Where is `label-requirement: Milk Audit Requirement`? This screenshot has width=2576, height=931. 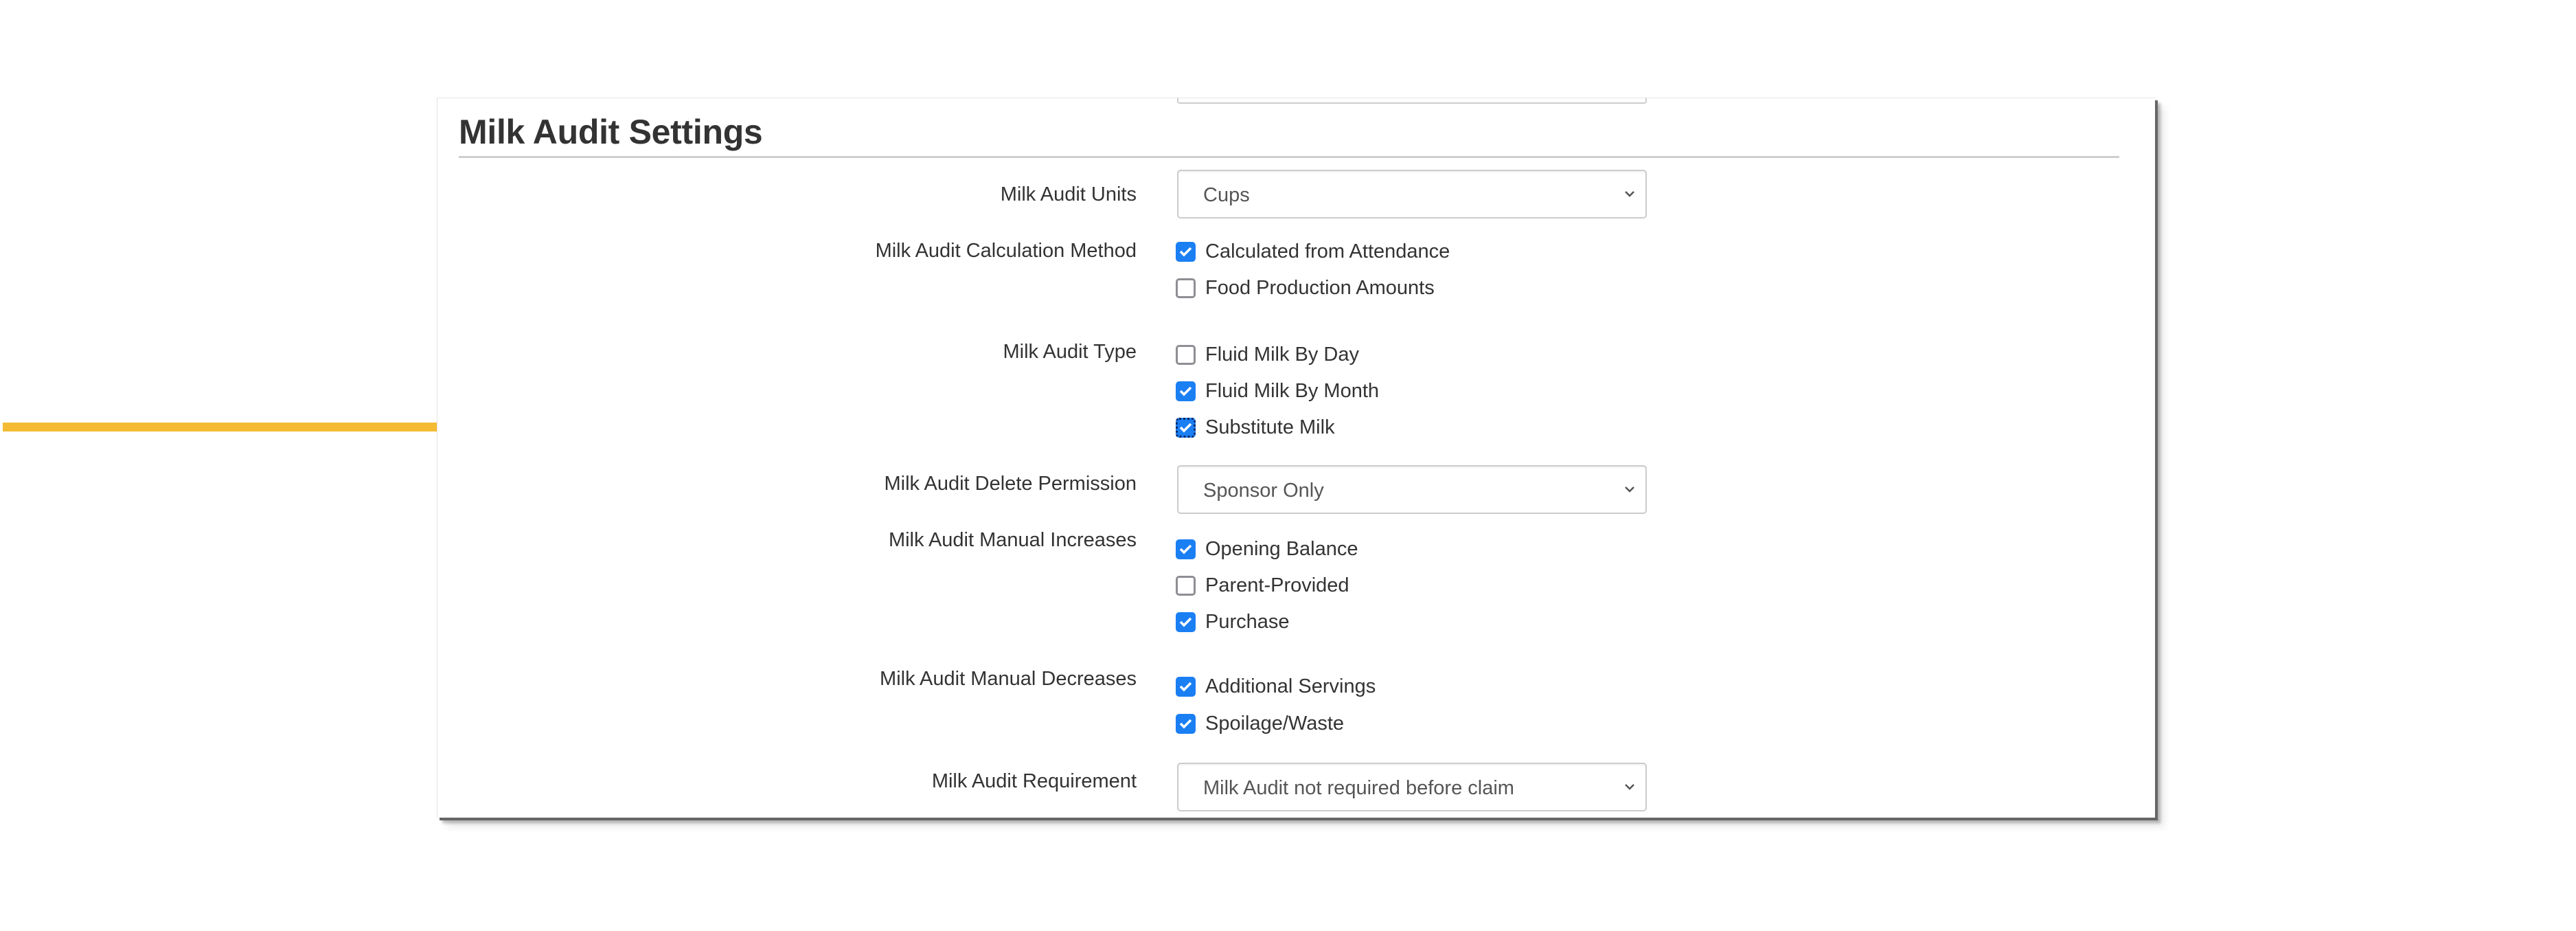
label-requirement: Milk Audit Requirement is located at coordinates (1034, 781).